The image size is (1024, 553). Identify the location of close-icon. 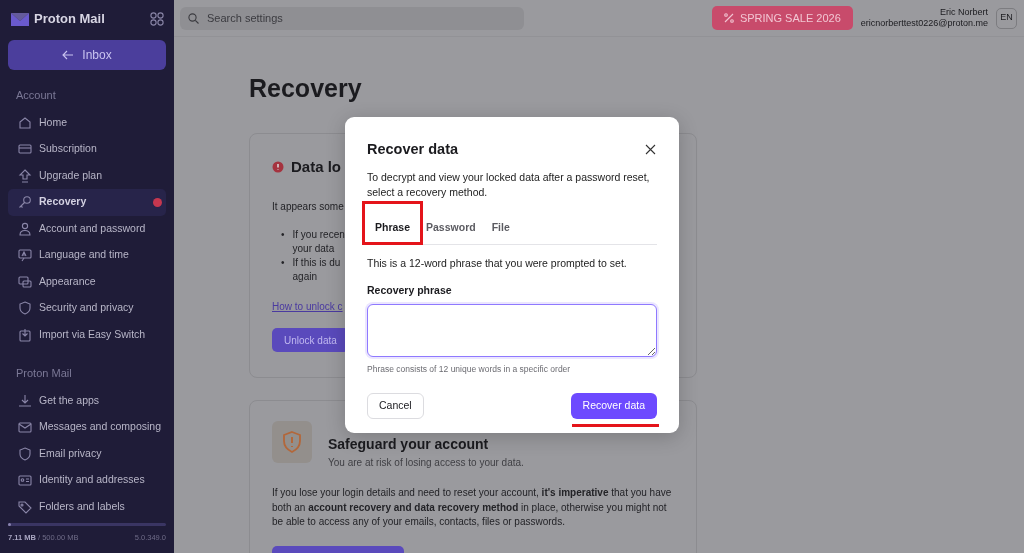
(650, 150).